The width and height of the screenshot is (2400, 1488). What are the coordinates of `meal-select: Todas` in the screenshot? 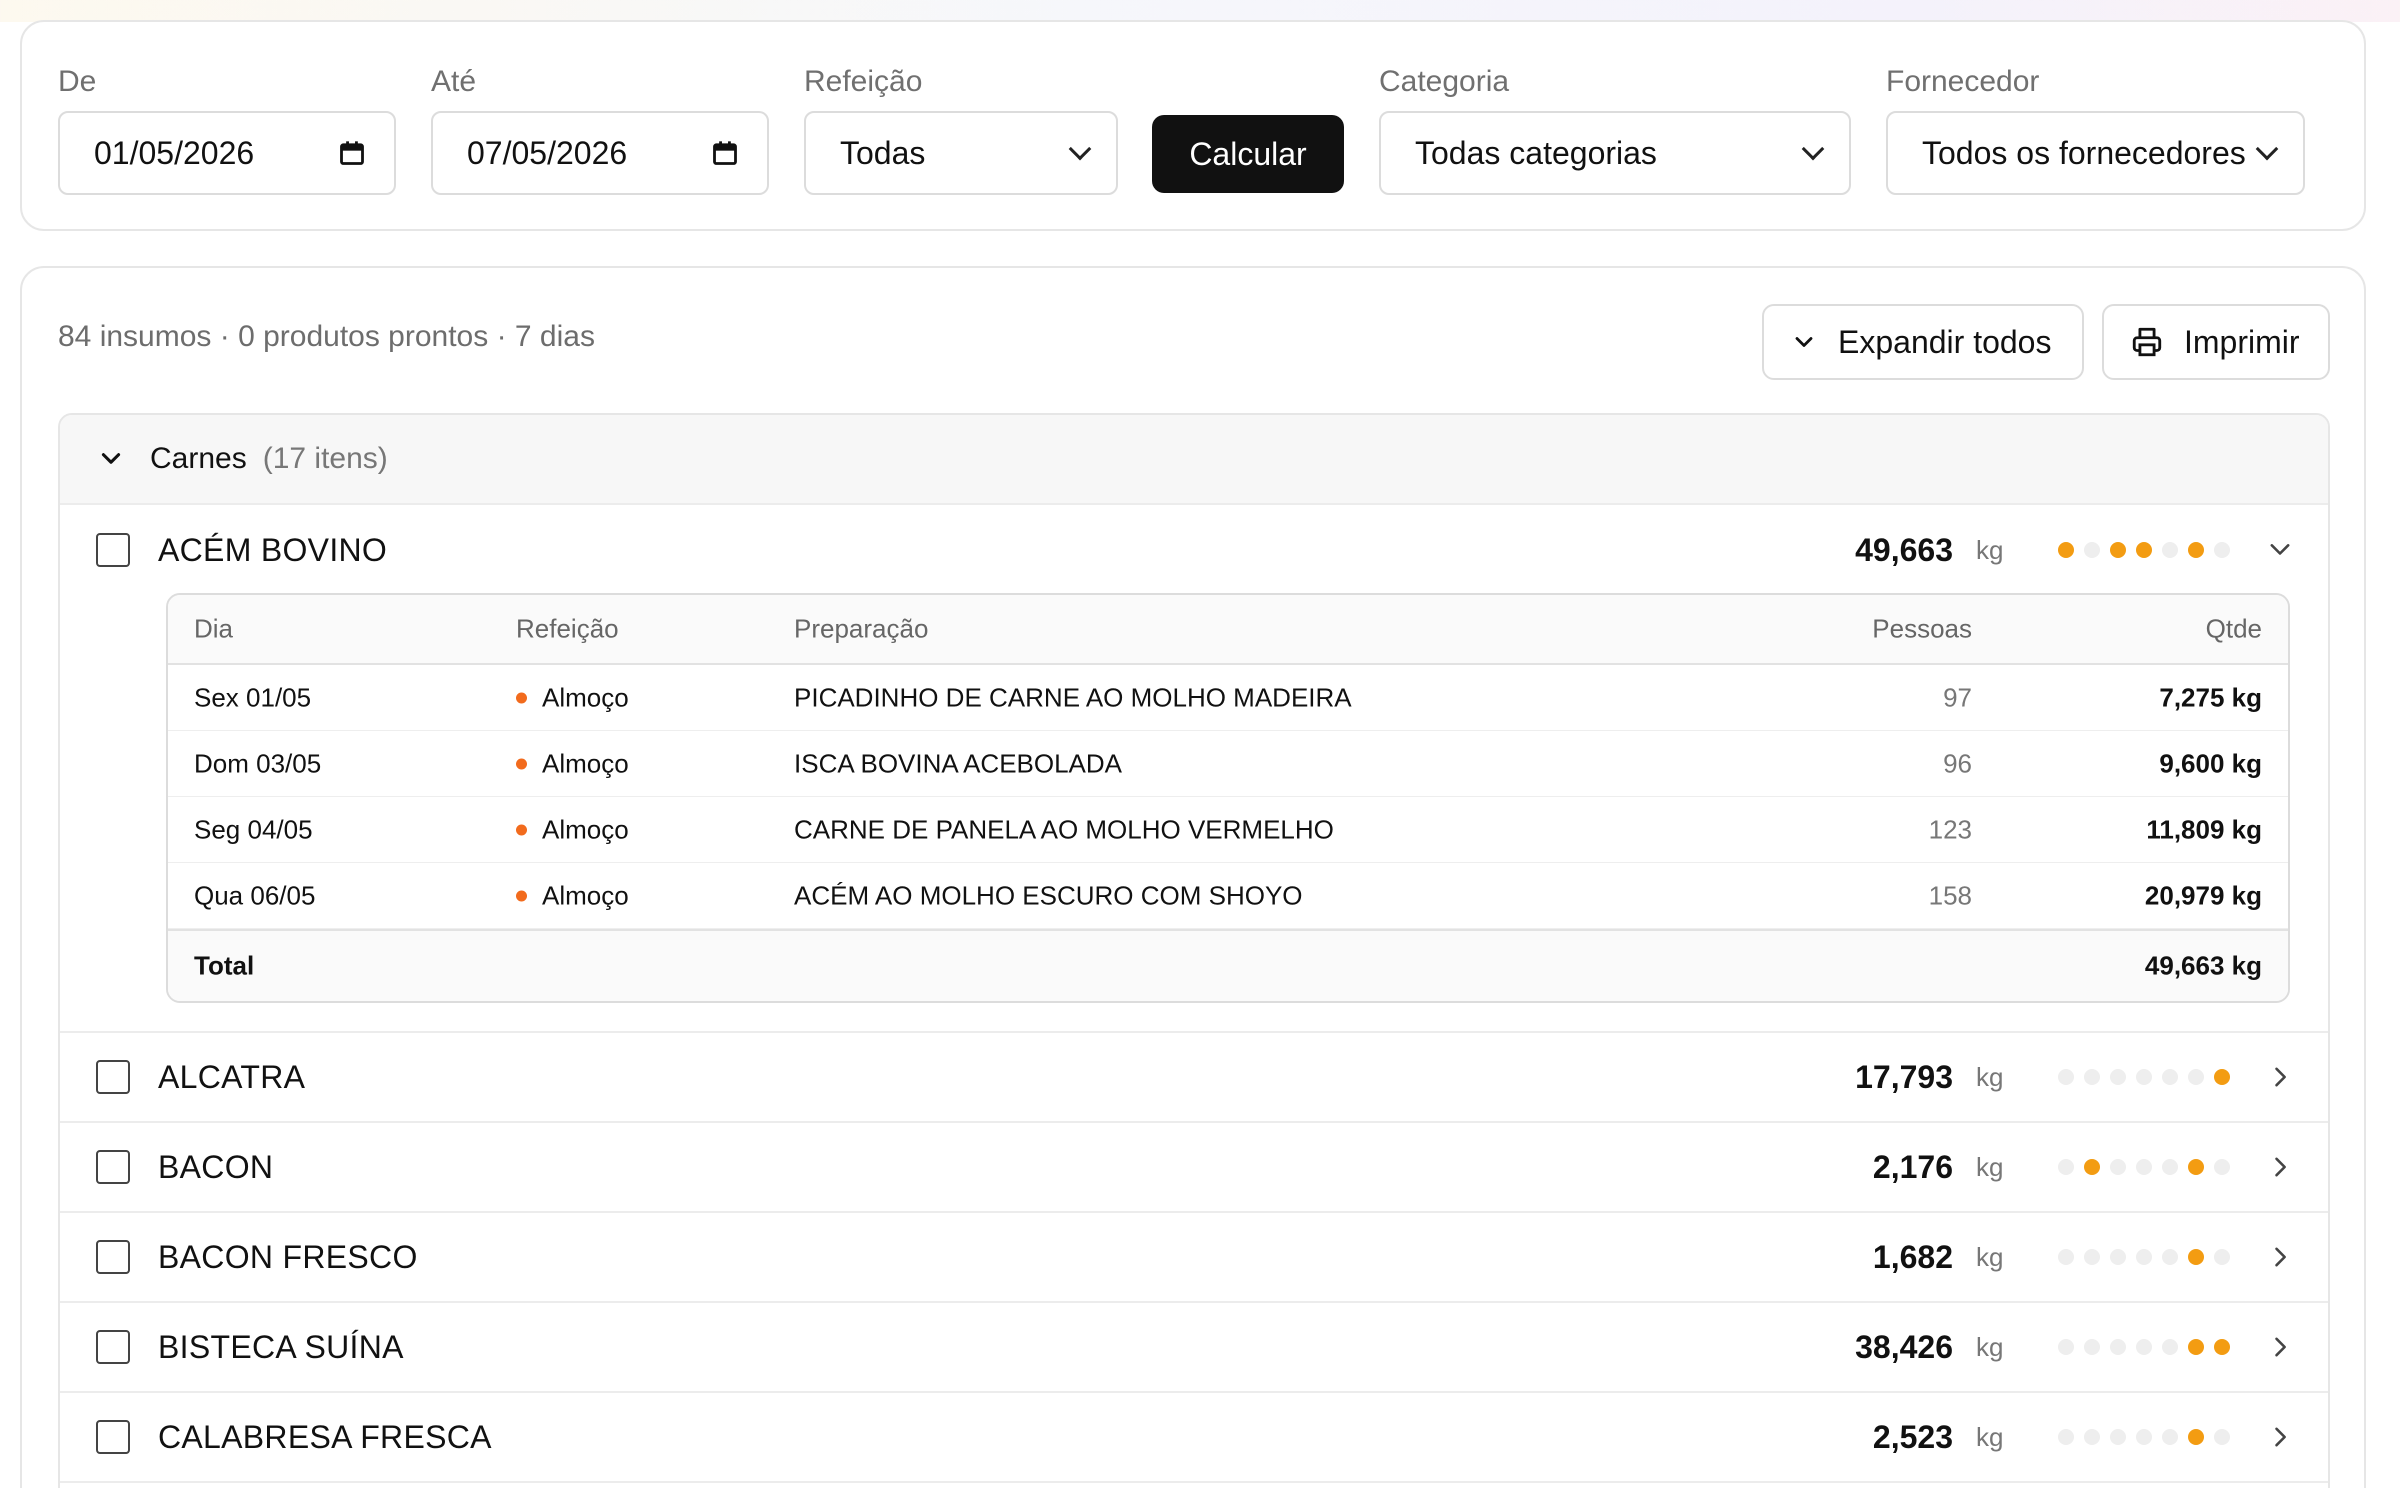 It's located at (961, 153).